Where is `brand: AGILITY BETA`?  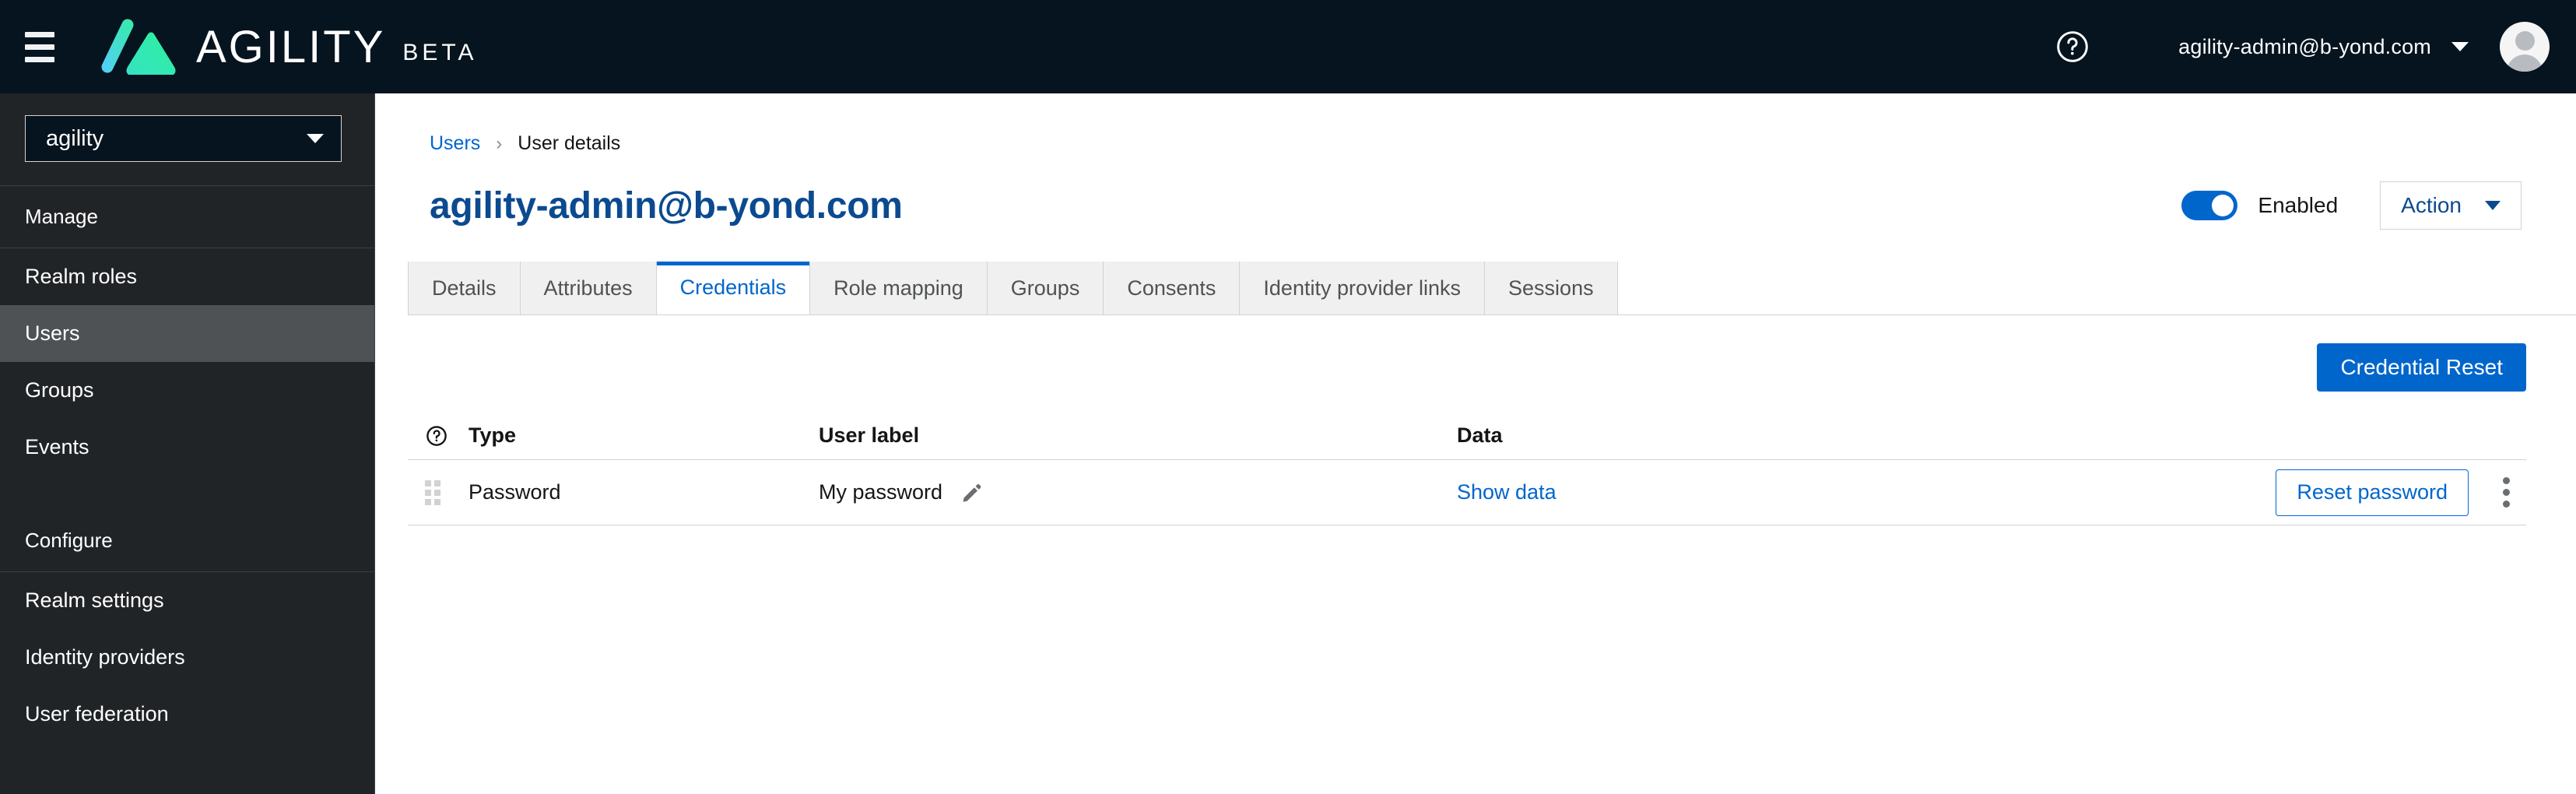 brand: AGILITY BETA is located at coordinates (286, 47).